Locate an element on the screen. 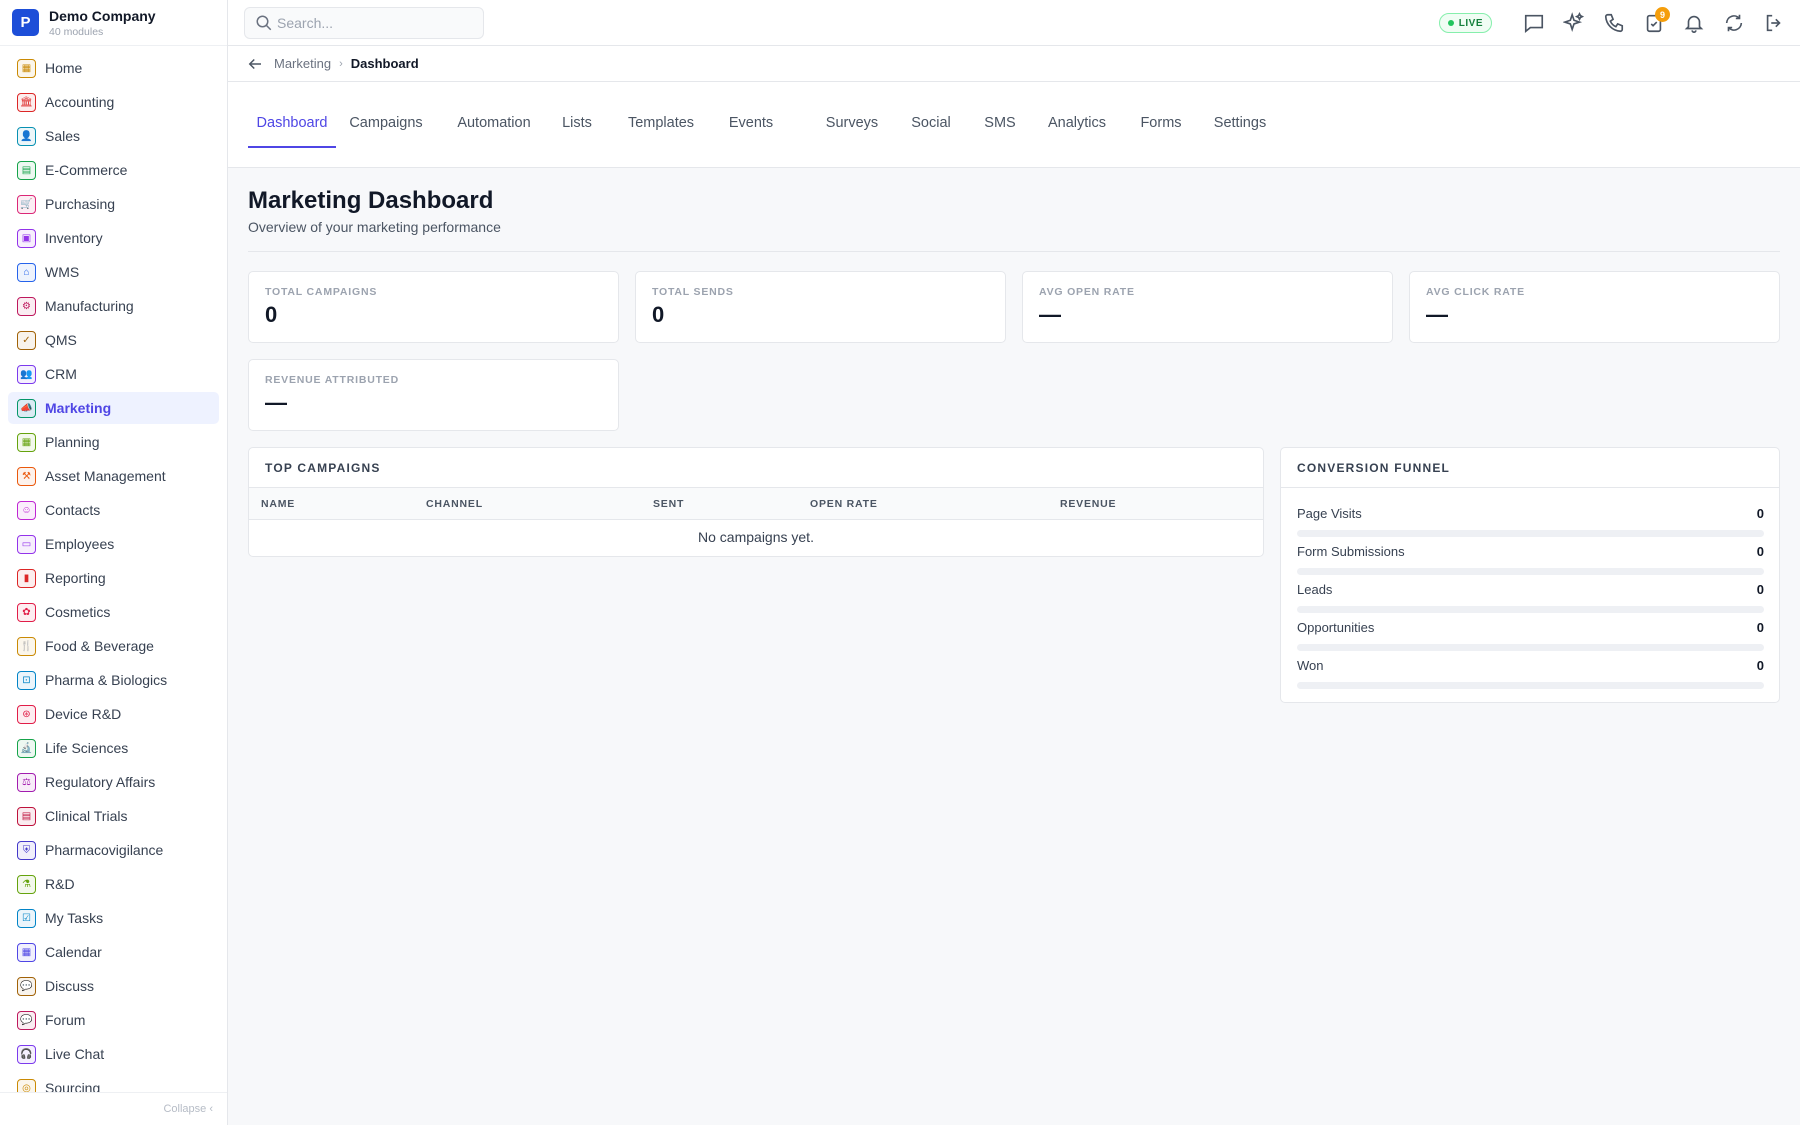 The image size is (1800, 1125). search-box is located at coordinates (364, 23).